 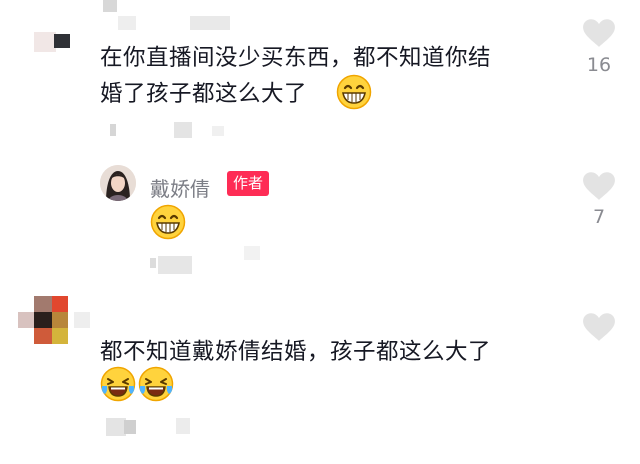 What do you see at coordinates (296, 58) in the screenshot?
I see `comment-text-line-1: 在你直播间没少买东西，都不知道你结` at bounding box center [296, 58].